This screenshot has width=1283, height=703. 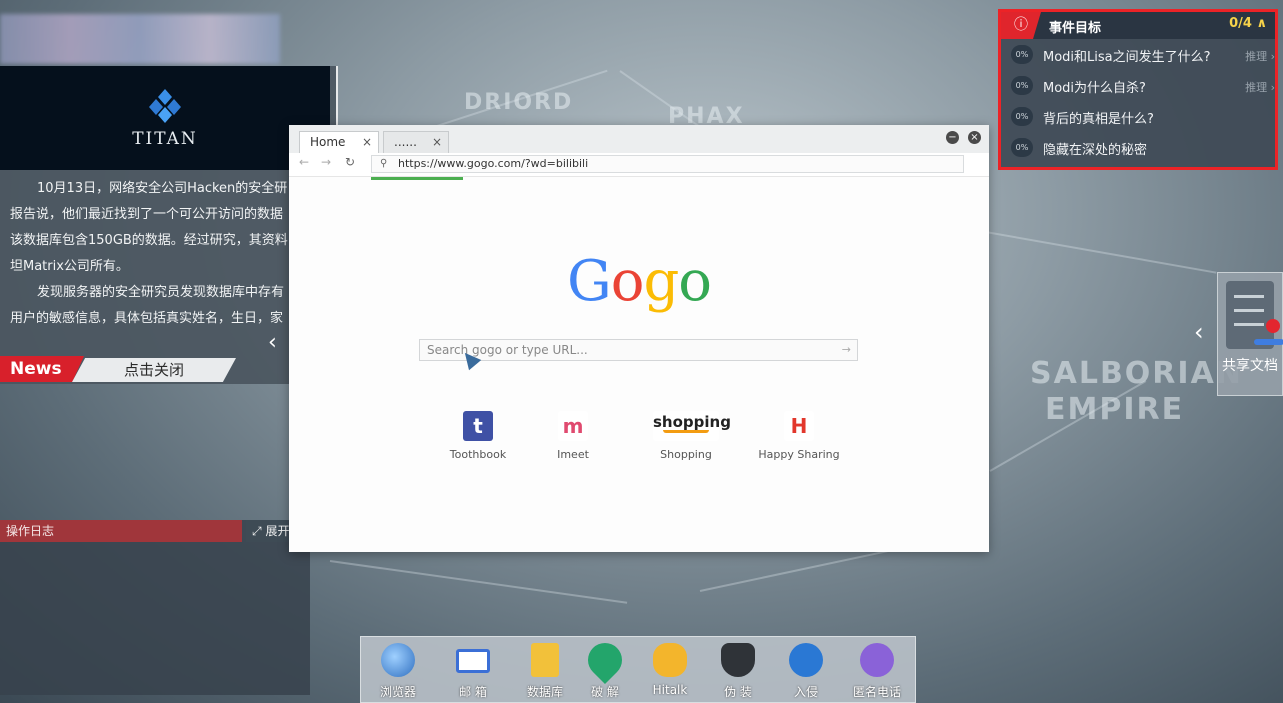 I want to click on shortcut-label: Imeet, so click(x=573, y=454).